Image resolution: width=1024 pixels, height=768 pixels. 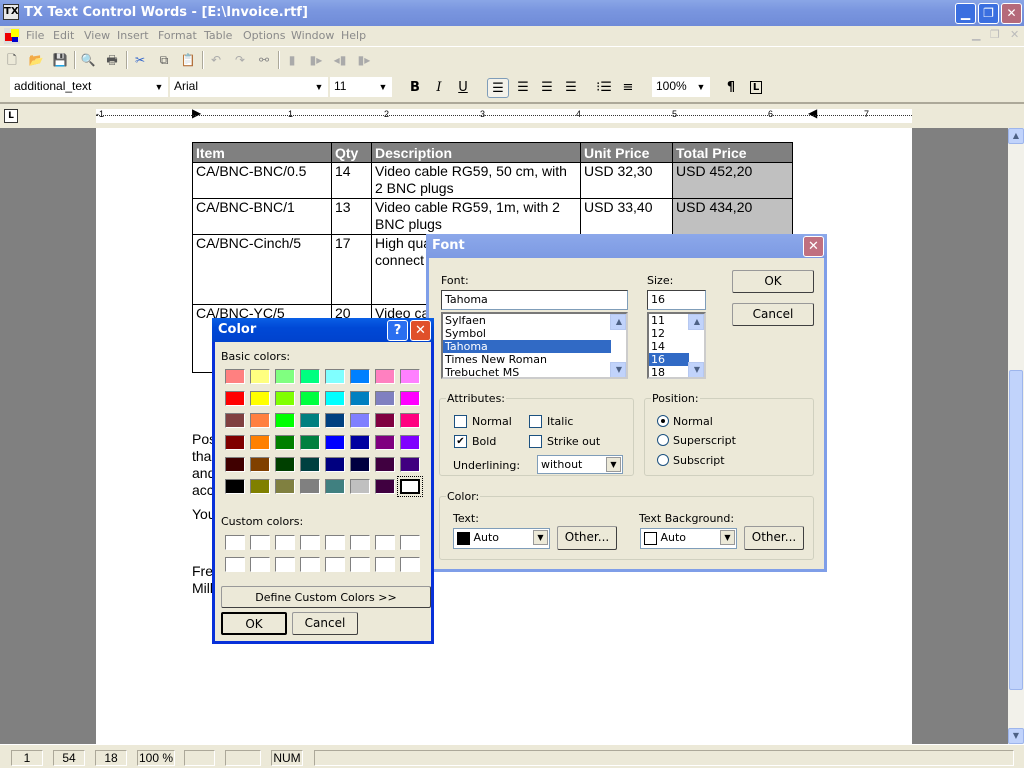 I want to click on close-button: ✕, so click(x=1011, y=13).